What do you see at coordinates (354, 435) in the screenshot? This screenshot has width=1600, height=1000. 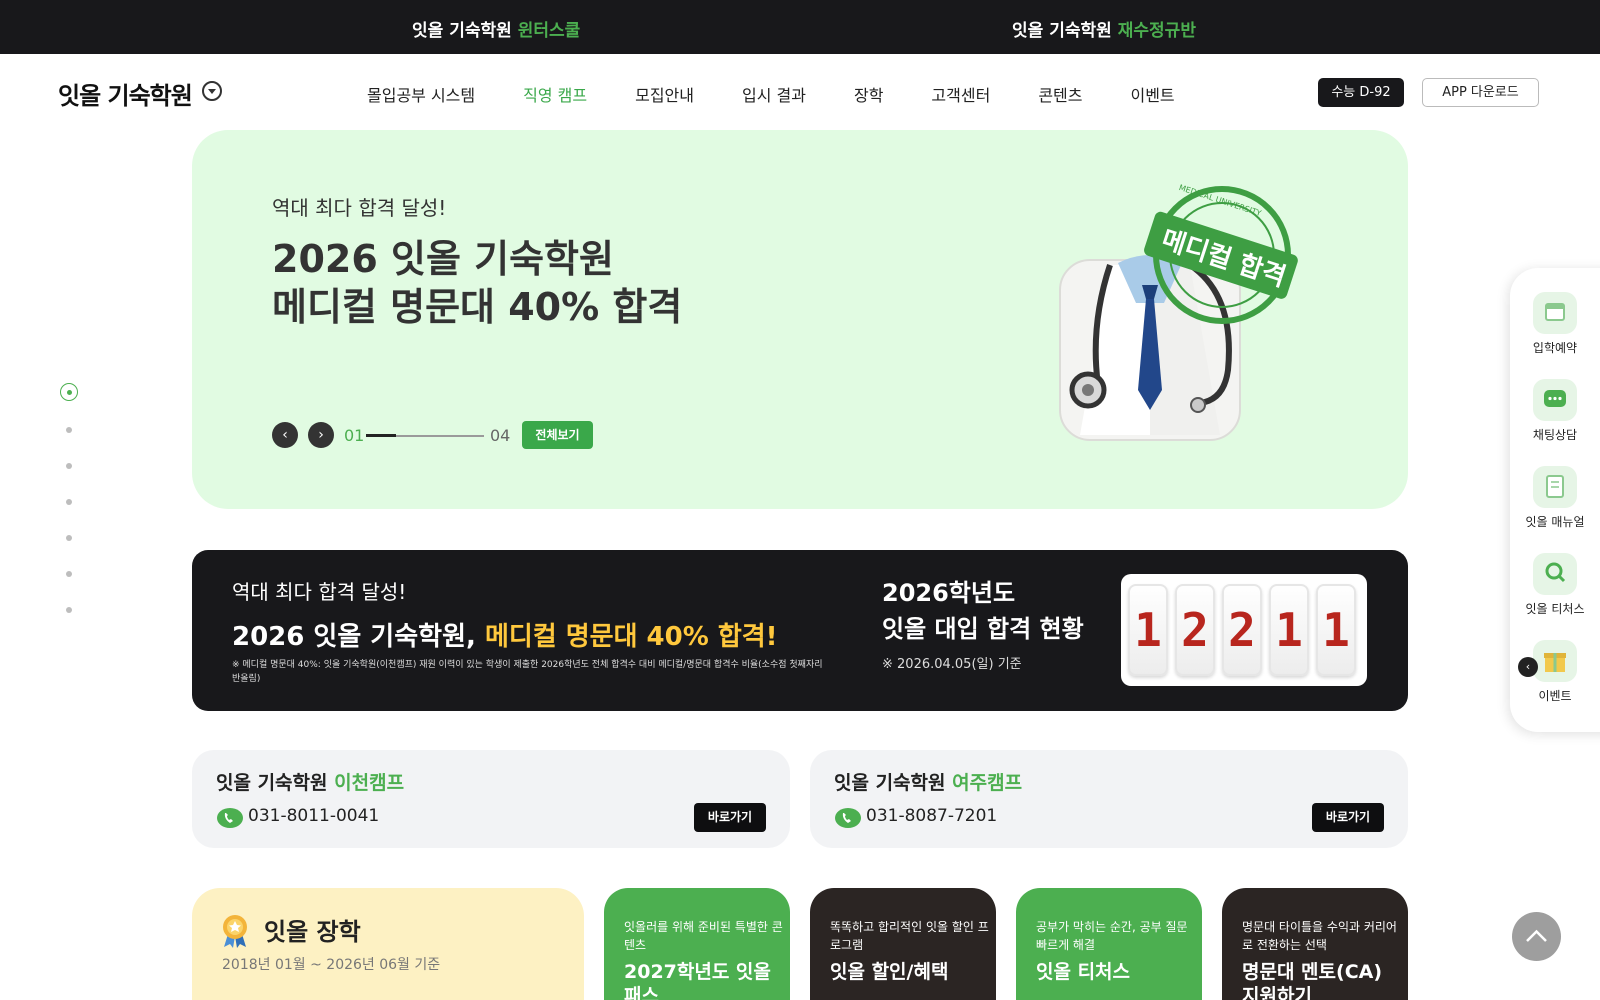 I see `slide-current: 01` at bounding box center [354, 435].